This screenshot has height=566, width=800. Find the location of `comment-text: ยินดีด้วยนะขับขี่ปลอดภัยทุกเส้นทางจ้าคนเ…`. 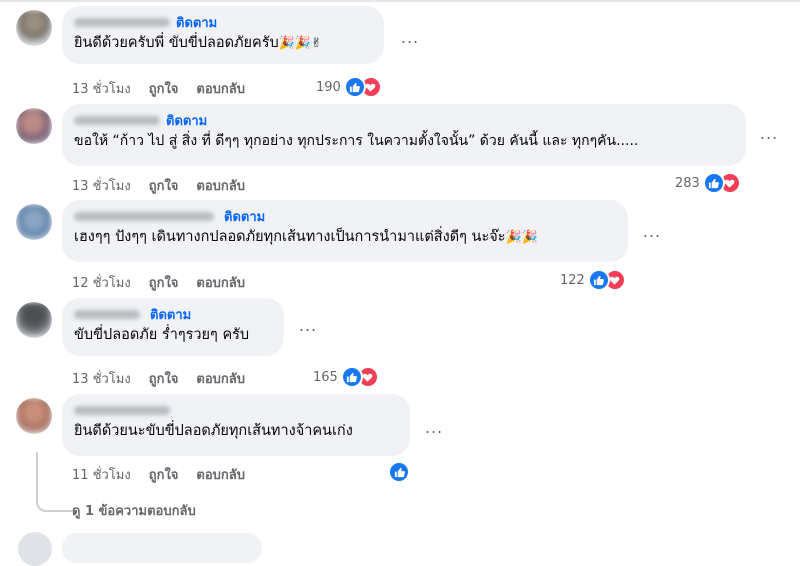

comment-text: ยินดีด้วยนะขับขี่ปลอดภัยทุกเส้นทางจ้าคนเ… is located at coordinates (213, 431).